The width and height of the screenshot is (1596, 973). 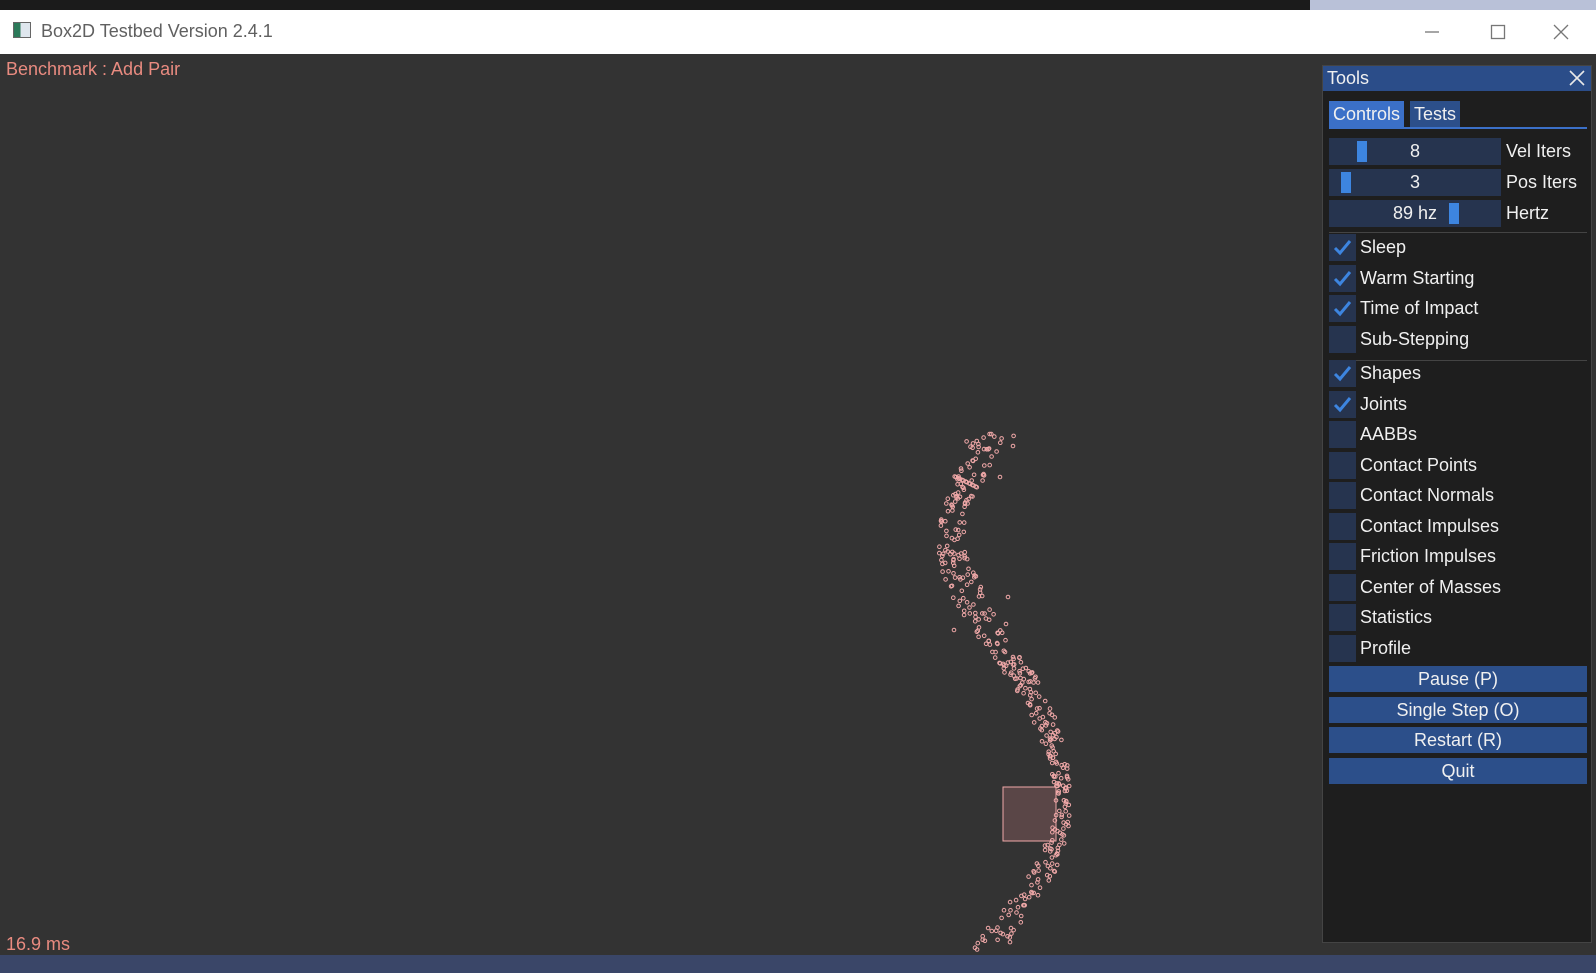 I want to click on title-bar: Box2D Testbed Version 2.4.1, so click(x=798, y=32).